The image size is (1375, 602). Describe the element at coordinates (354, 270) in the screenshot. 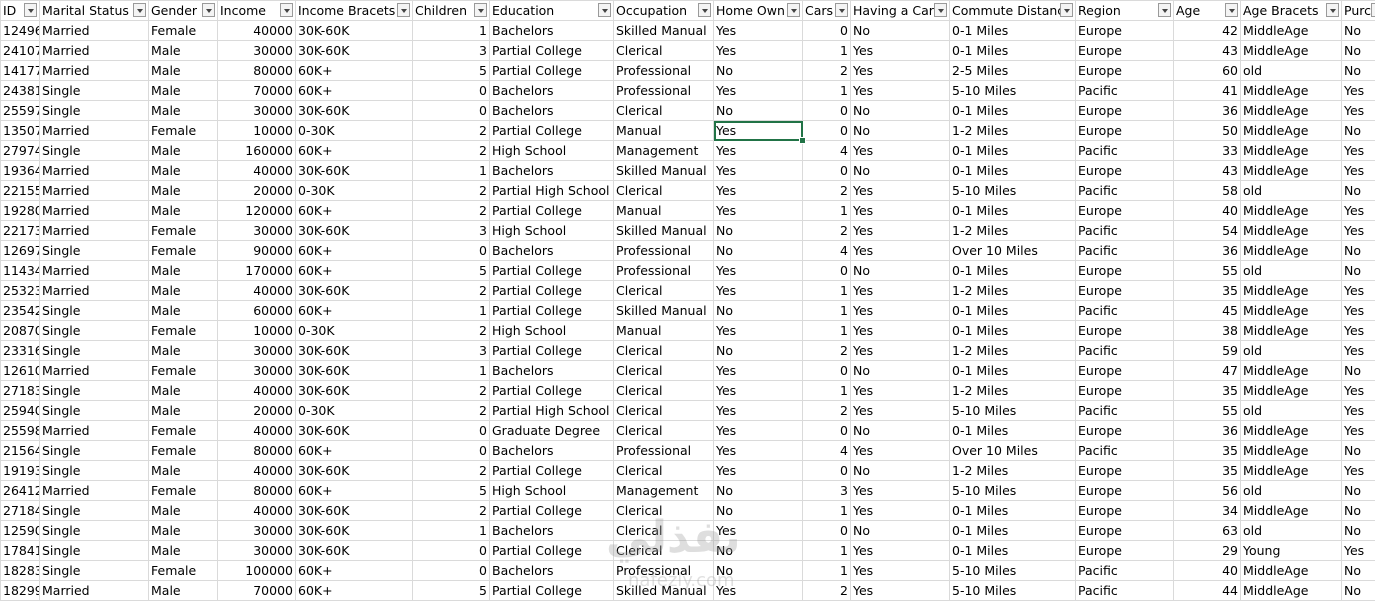

I see `cell: 60K+` at that location.